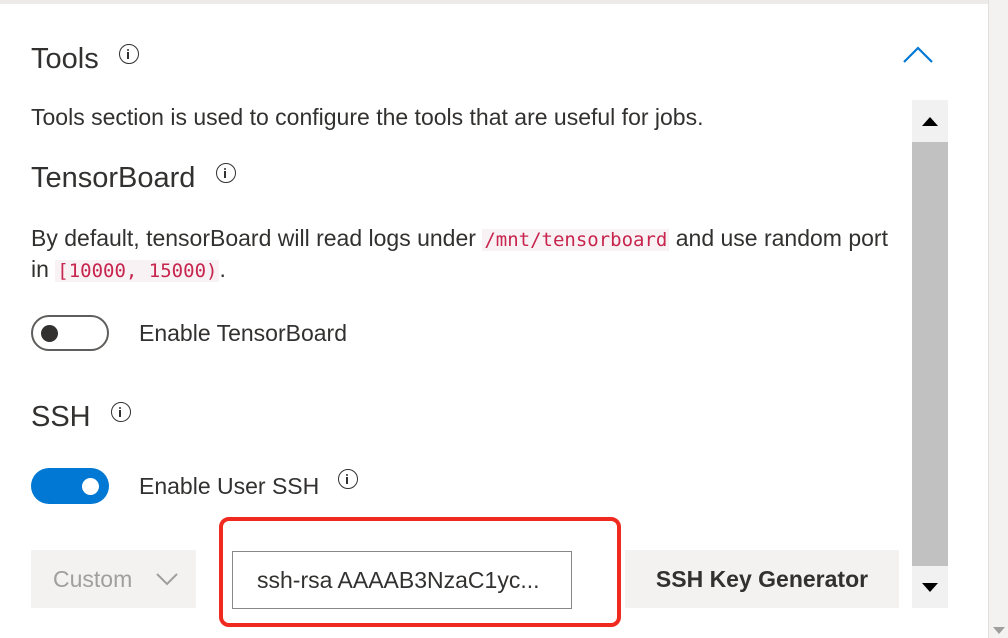 The height and width of the screenshot is (638, 1008). I want to click on dropdown-selected-value: Custom, so click(93, 579).